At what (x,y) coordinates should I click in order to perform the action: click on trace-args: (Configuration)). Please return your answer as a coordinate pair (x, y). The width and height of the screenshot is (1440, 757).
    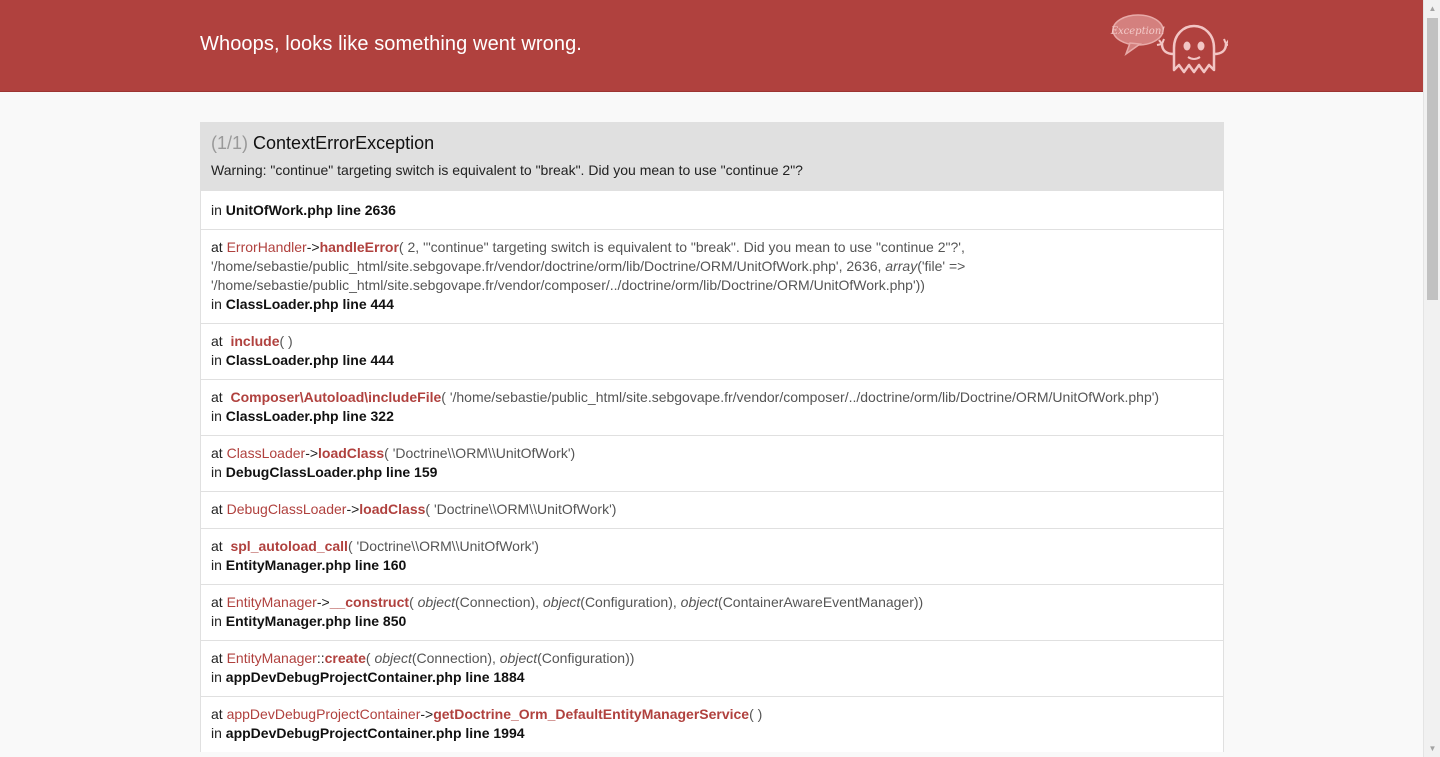
    Looking at the image, I should click on (586, 658).